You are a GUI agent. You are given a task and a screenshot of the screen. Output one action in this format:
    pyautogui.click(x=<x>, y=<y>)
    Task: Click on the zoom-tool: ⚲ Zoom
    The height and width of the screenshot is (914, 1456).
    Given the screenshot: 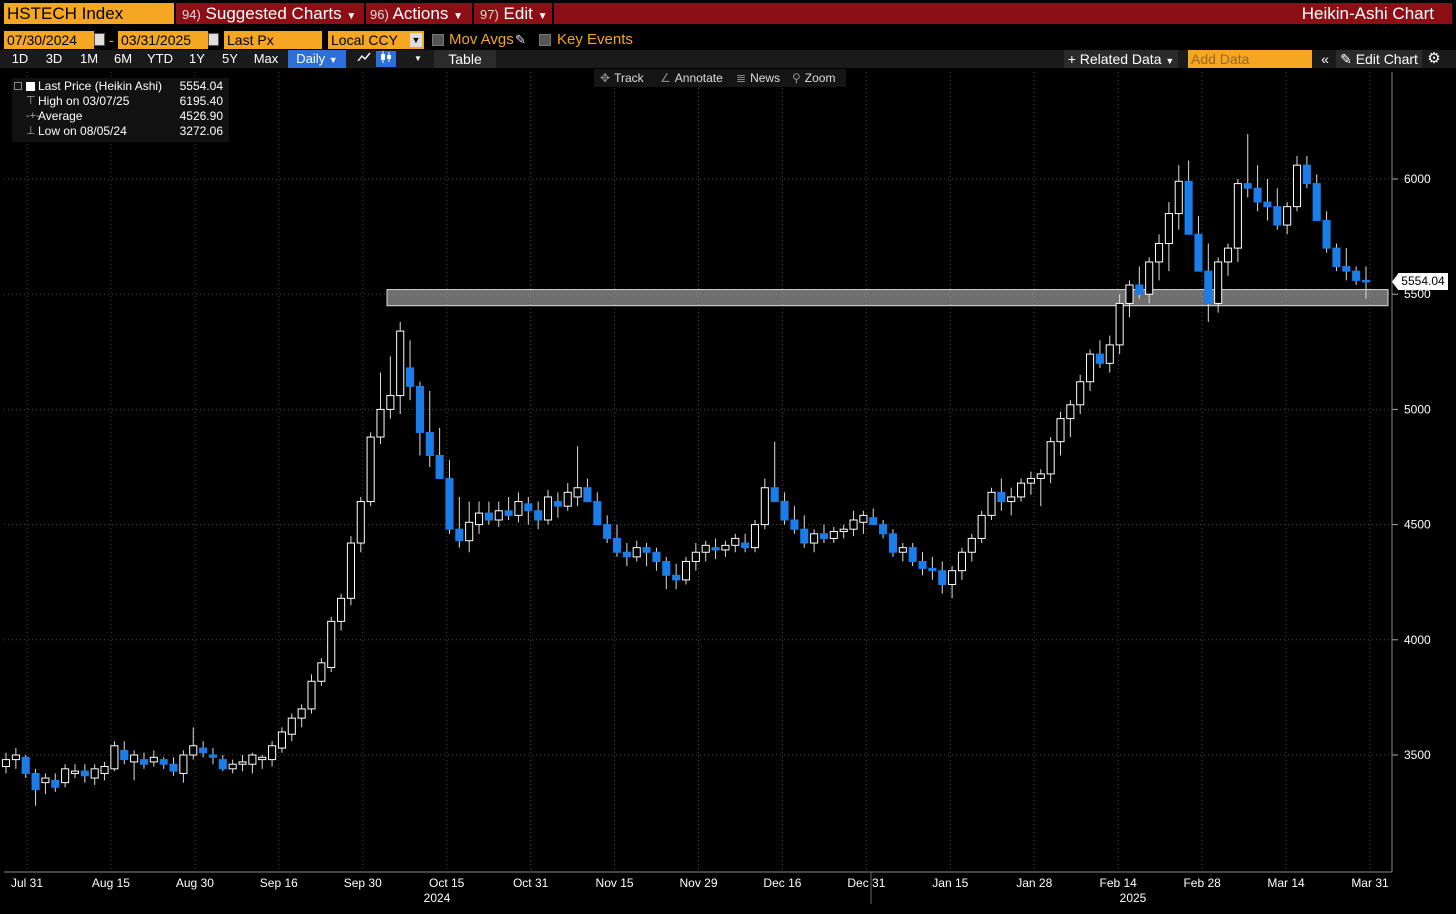 What is the action you would take?
    pyautogui.click(x=813, y=78)
    